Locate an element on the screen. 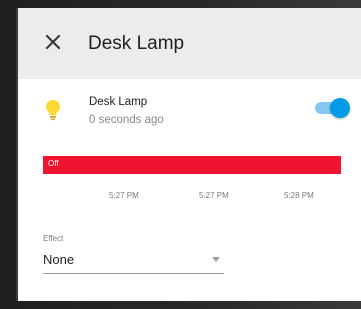 This screenshot has height=309, width=361. entity-row: Desk Lamp 0 seconds ago is located at coordinates (189, 117).